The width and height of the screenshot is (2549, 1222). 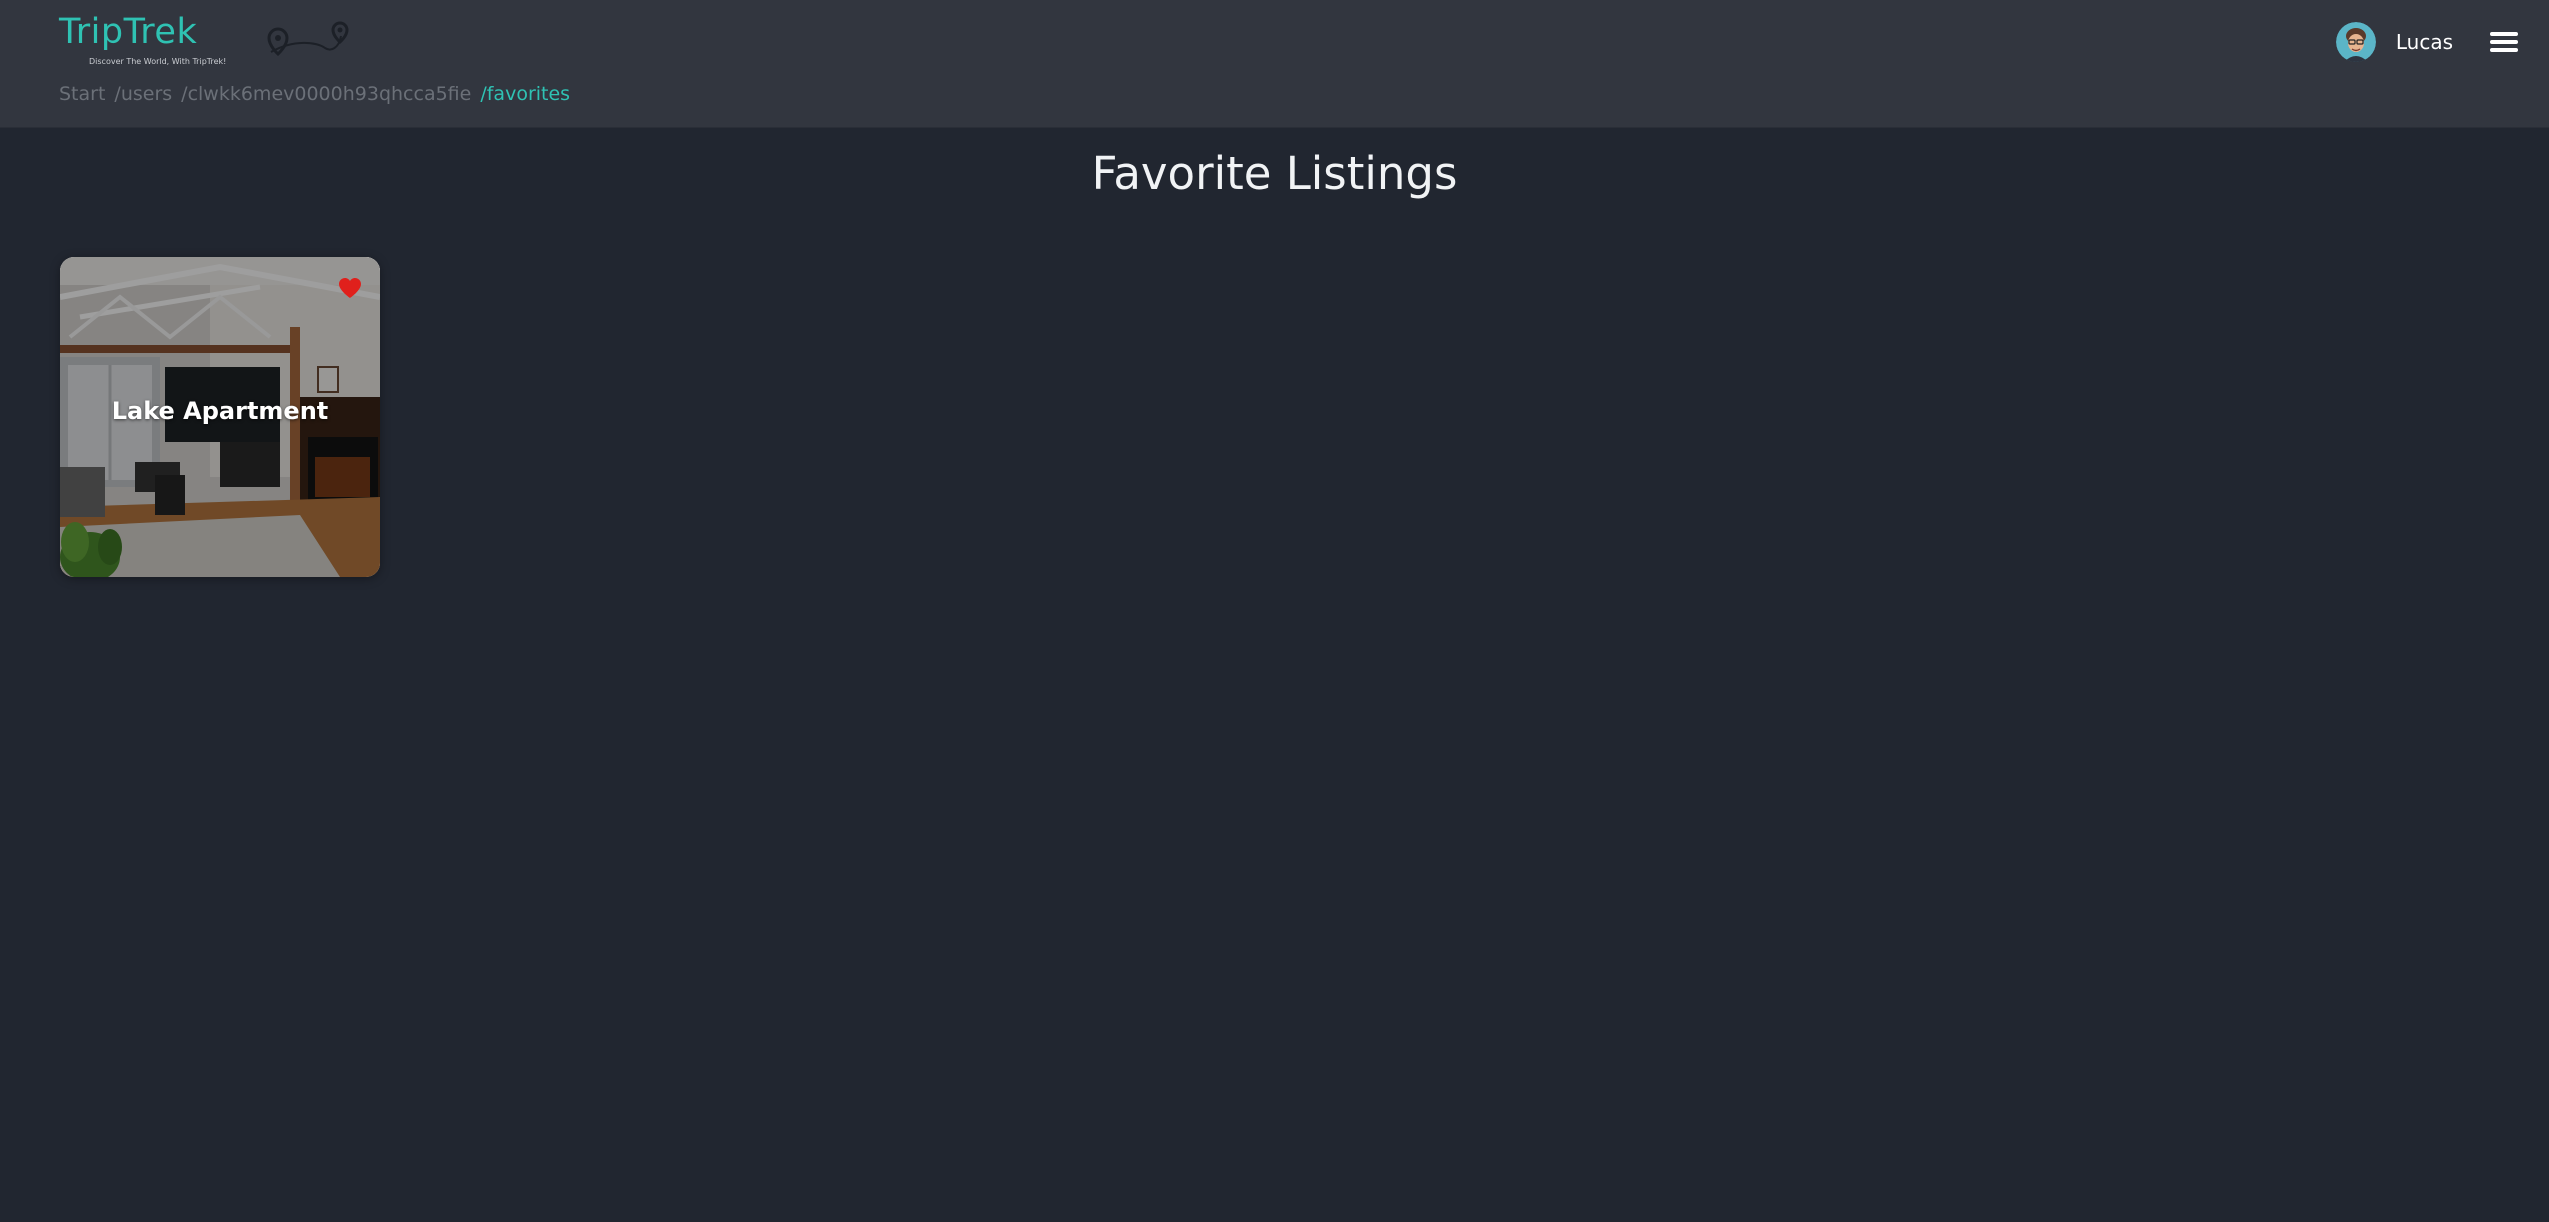 I want to click on user-area: Lucas, so click(x=2427, y=42).